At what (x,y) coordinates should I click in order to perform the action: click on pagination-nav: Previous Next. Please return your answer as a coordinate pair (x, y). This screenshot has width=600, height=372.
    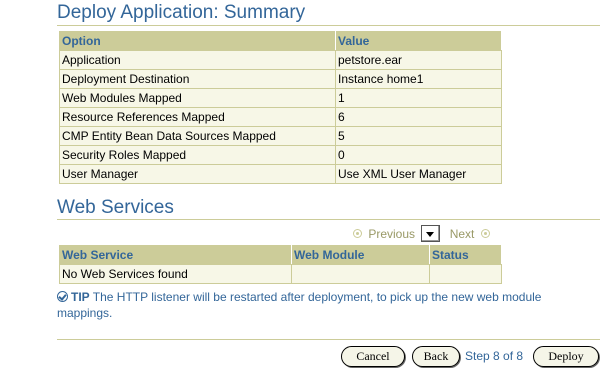
    Looking at the image, I should click on (425, 234).